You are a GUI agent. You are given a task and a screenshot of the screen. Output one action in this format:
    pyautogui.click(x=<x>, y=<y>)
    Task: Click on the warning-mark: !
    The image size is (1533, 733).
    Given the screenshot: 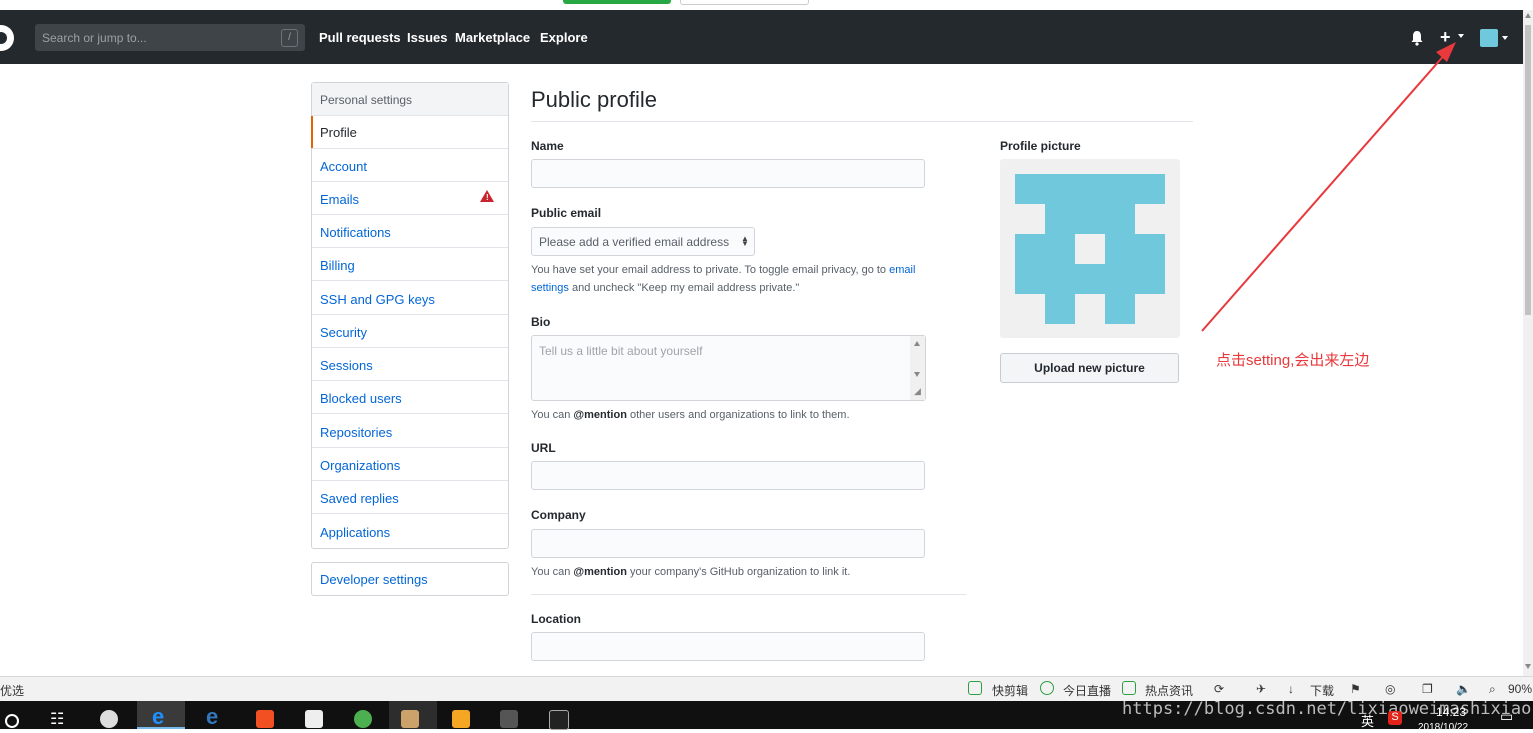 What is the action you would take?
    pyautogui.click(x=487, y=197)
    